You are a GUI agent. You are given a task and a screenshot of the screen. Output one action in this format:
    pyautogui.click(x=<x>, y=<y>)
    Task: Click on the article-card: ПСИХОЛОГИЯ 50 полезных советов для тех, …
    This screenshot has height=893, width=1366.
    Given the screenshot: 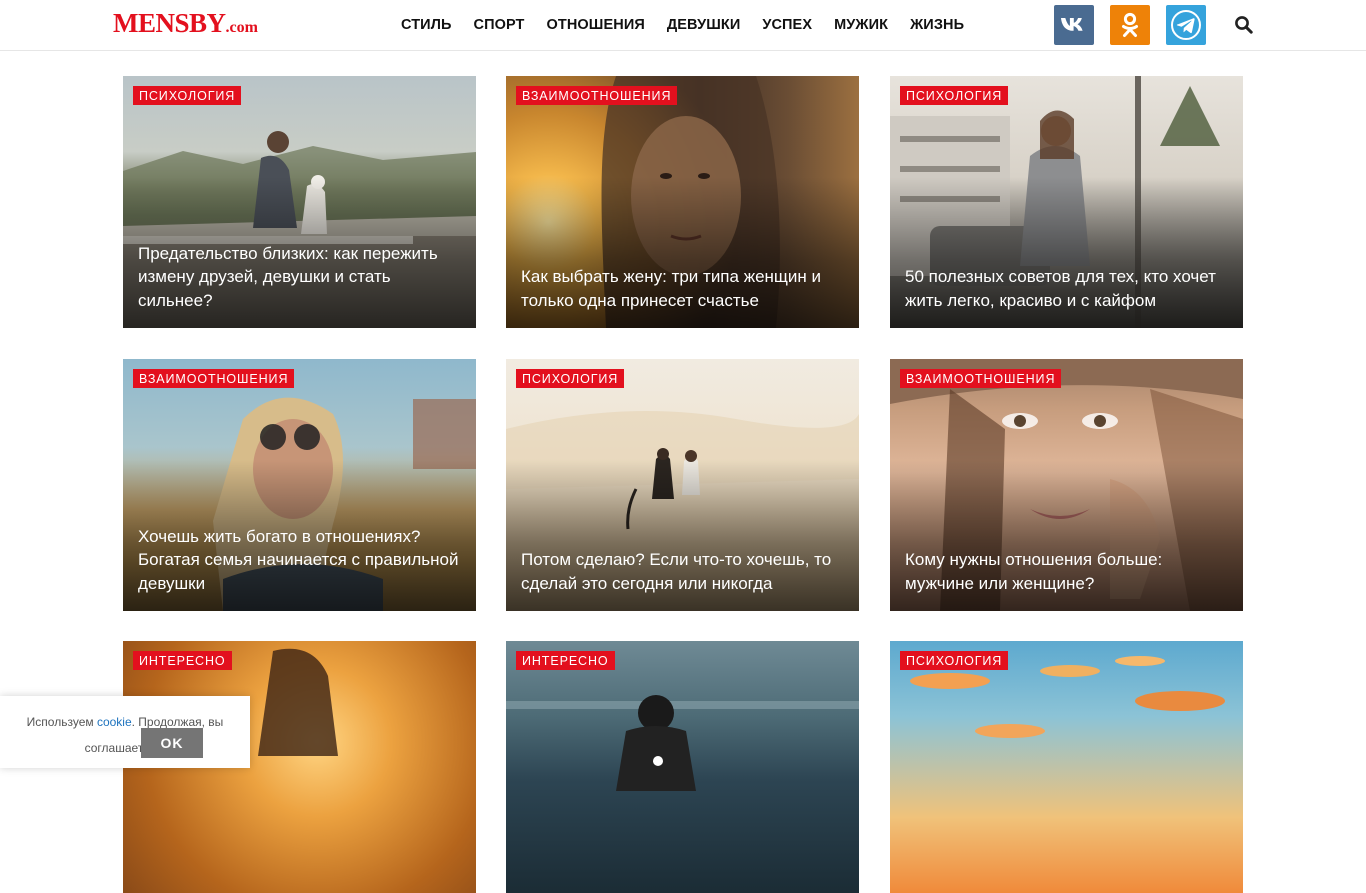 What is the action you would take?
    pyautogui.click(x=1066, y=202)
    